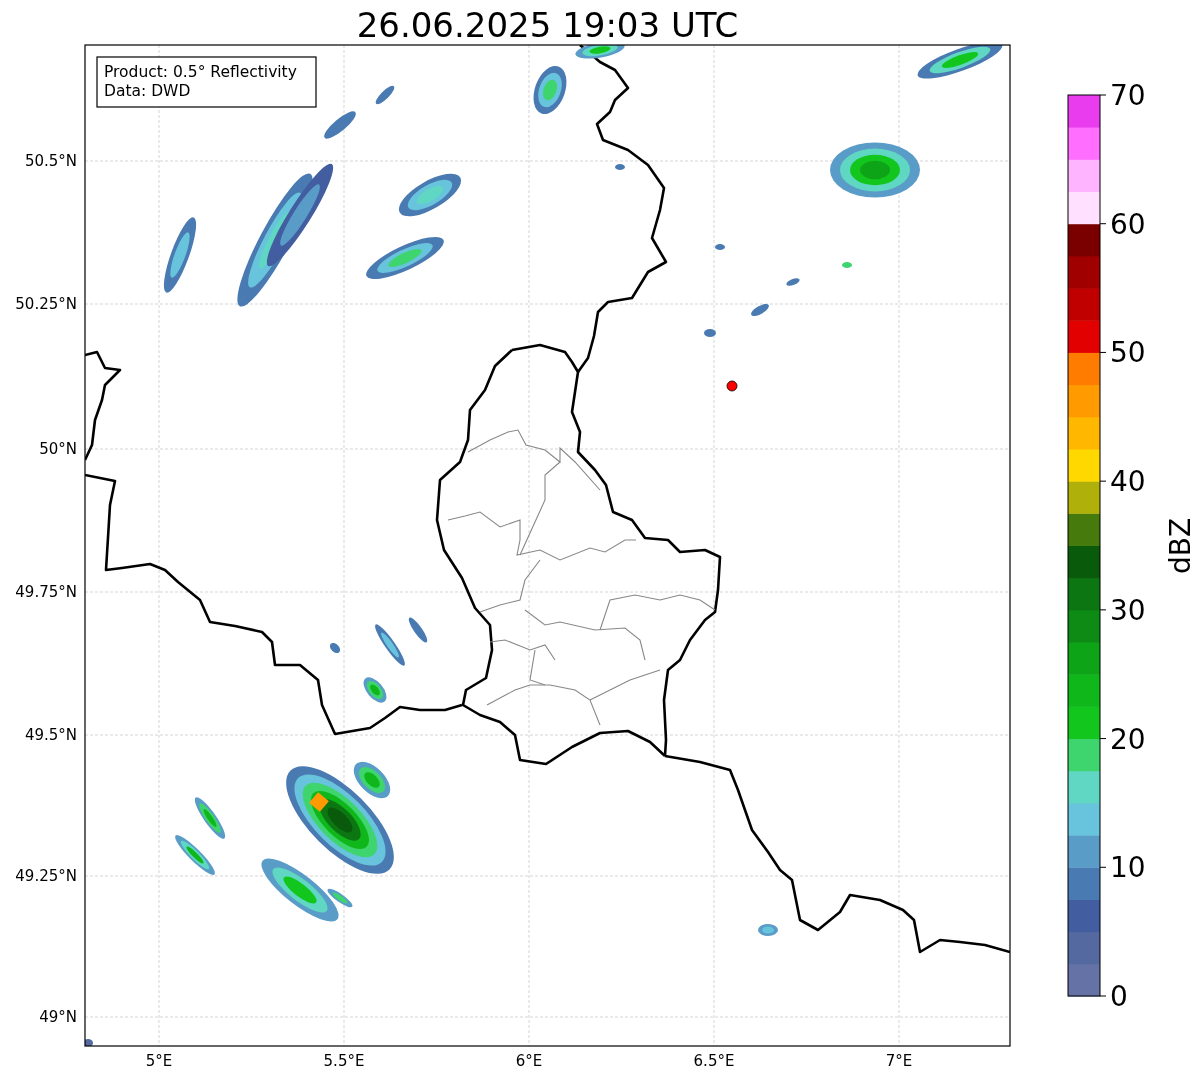 The height and width of the screenshot is (1081, 1202). I want to click on y-tick-label: 50.5°N, so click(50, 161).